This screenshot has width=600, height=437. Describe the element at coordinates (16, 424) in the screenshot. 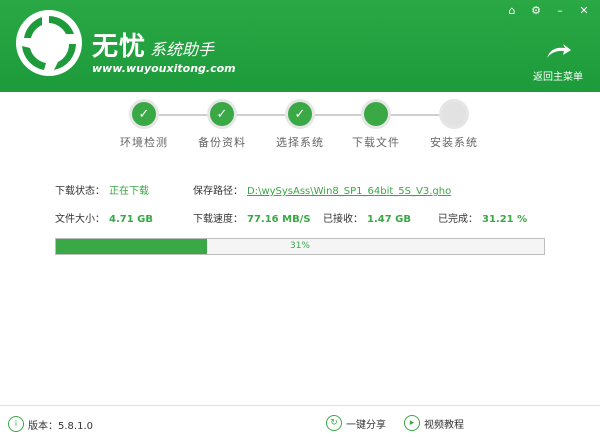

I see `info-icon: i` at that location.